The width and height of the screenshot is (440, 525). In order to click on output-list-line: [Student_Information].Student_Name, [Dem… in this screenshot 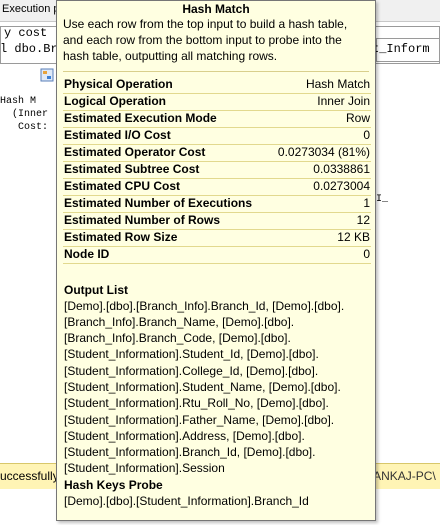, I will do `click(202, 386)`.